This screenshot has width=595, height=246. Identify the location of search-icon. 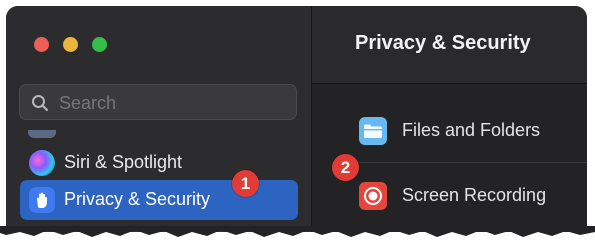
(40, 103).